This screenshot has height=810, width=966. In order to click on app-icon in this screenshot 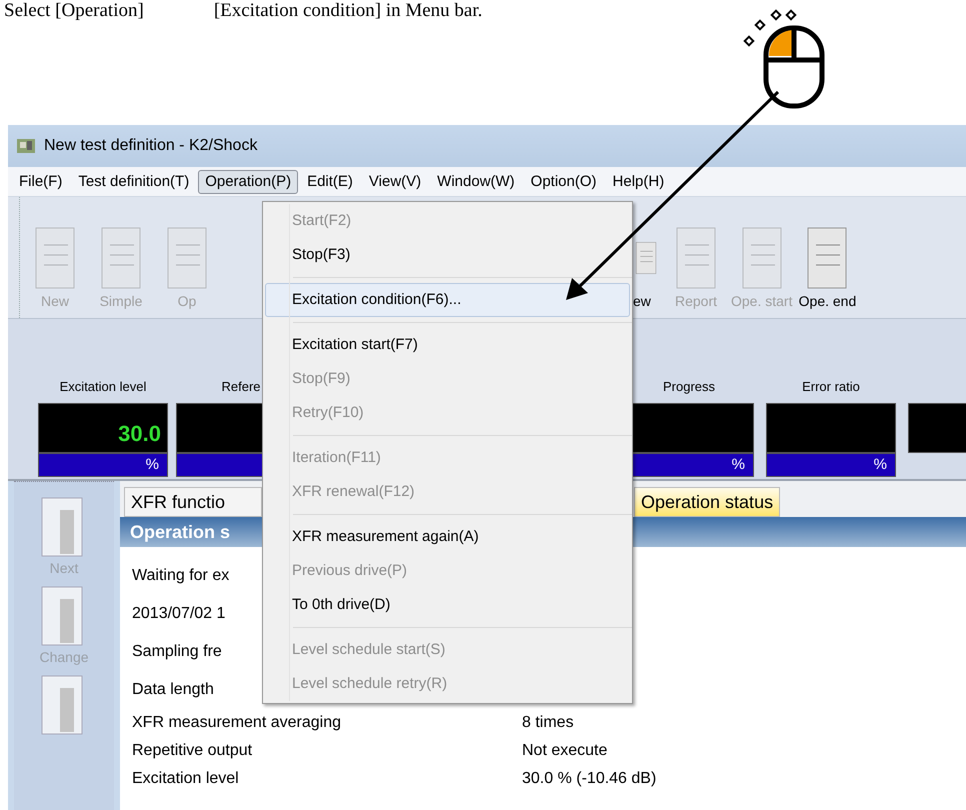, I will do `click(26, 146)`.